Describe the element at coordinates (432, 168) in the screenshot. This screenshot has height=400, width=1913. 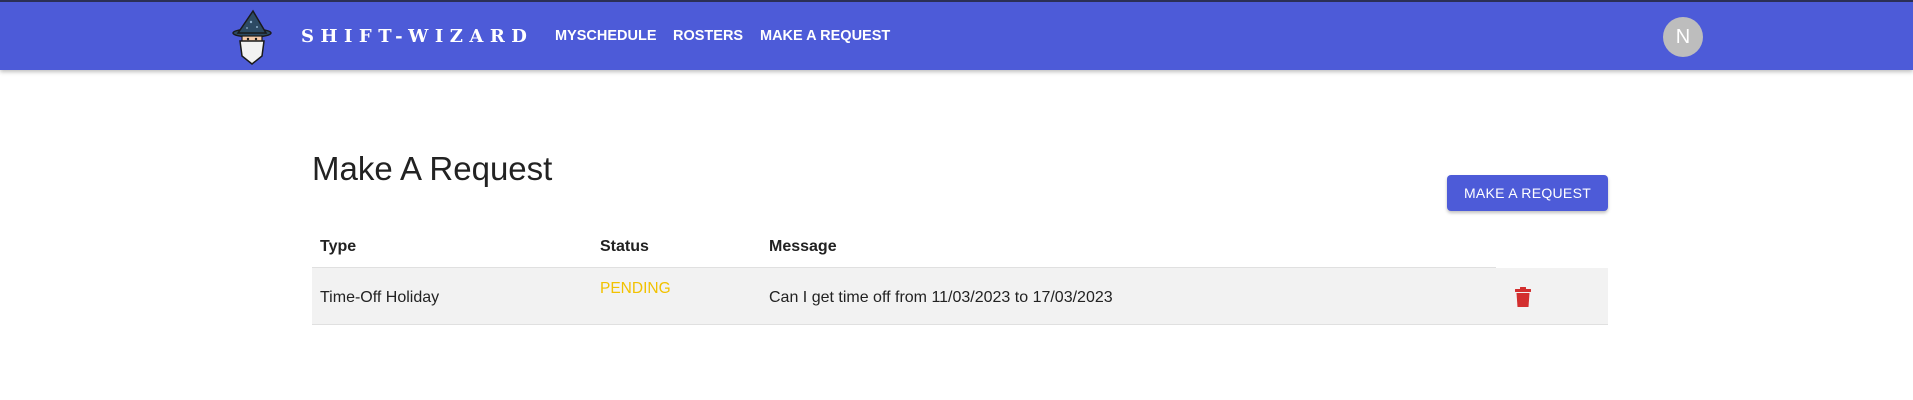
I see `page-title: Make A Request` at that location.